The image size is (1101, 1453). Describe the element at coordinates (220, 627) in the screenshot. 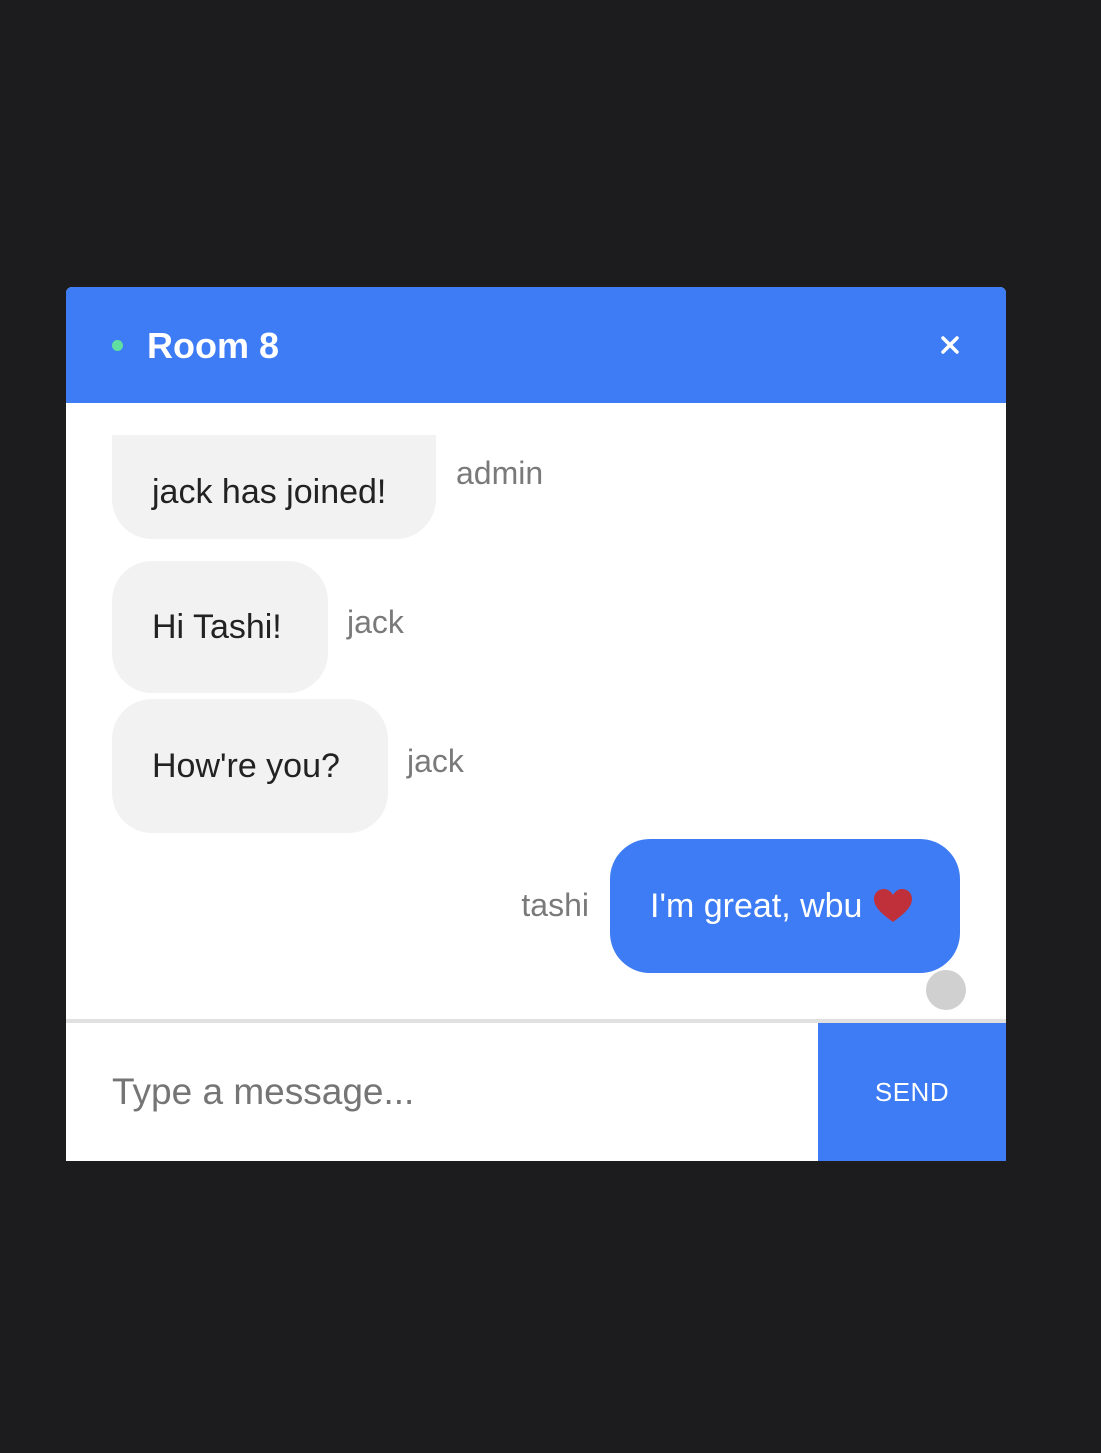

I see `message-bubble: Hi Tashi!` at that location.